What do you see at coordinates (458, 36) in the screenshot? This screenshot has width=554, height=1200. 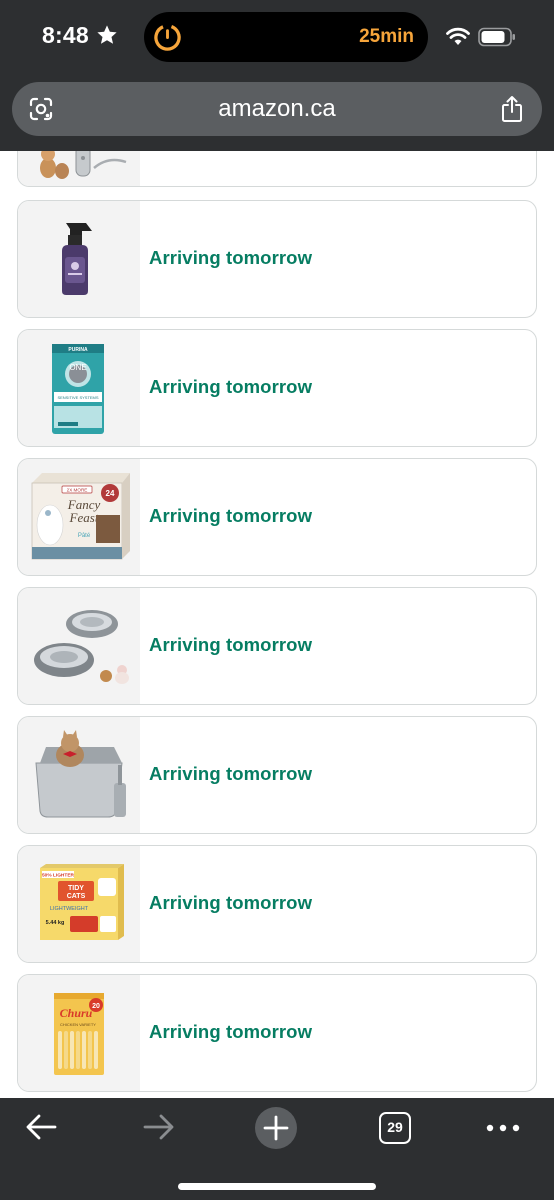 I see `wifi-icon` at bounding box center [458, 36].